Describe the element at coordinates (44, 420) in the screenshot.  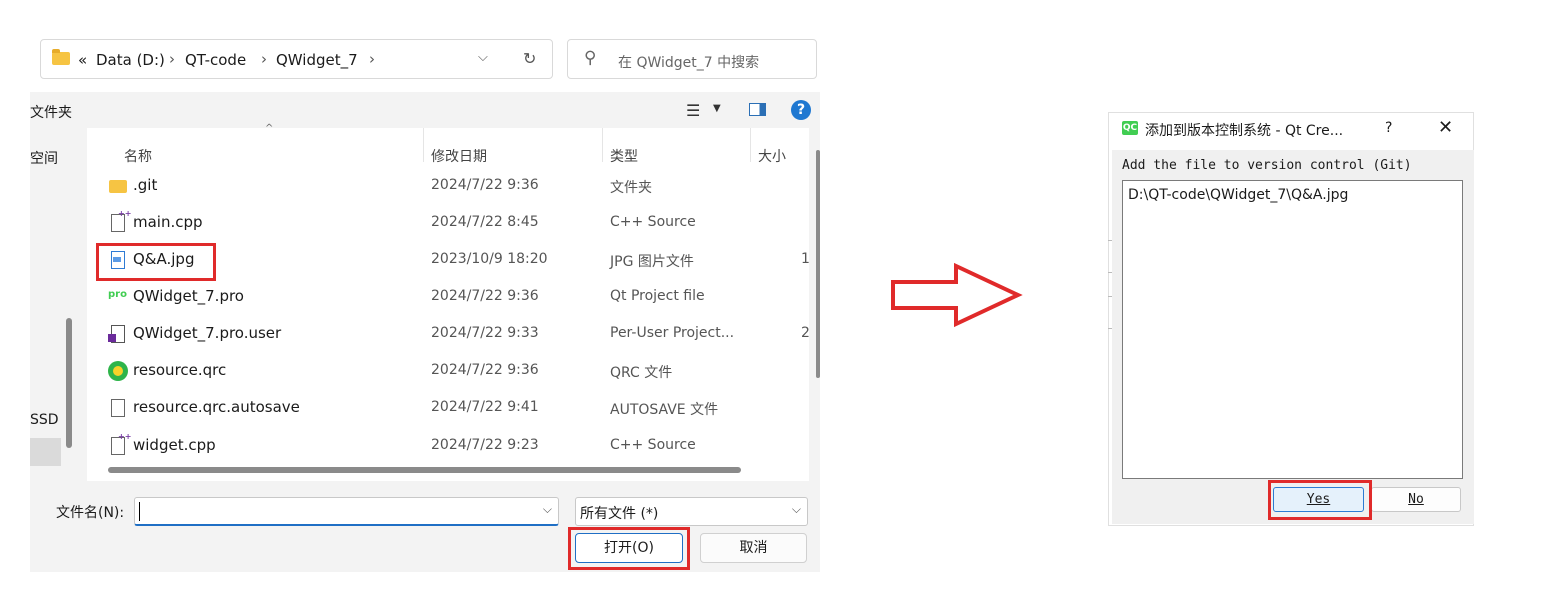
I see `nav-item-ssd: SSD` at that location.